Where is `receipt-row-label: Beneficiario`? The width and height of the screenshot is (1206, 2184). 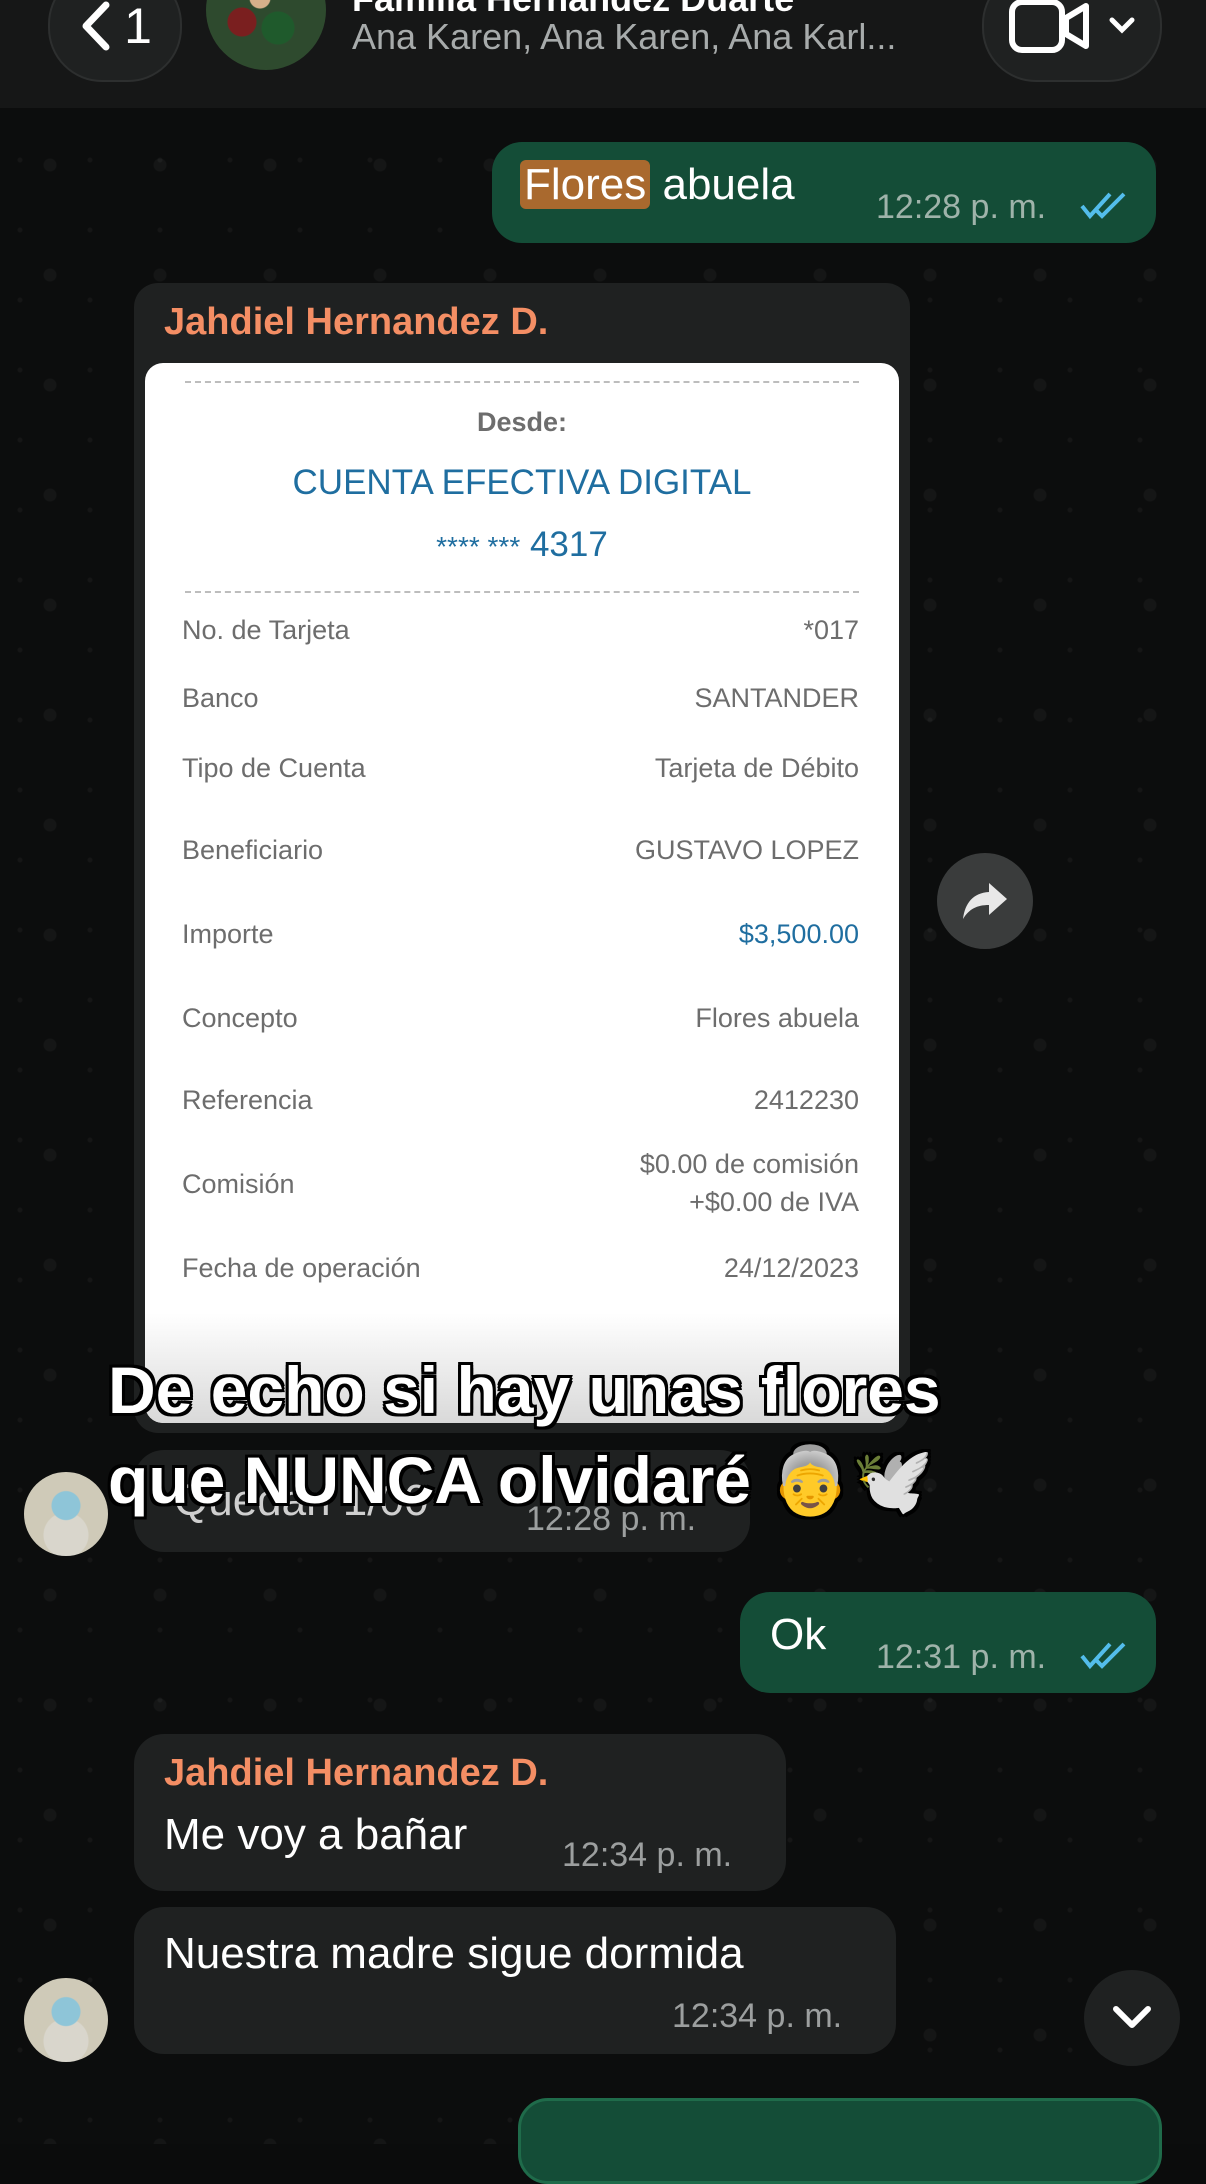
receipt-row-label: Beneficiario is located at coordinates (253, 850).